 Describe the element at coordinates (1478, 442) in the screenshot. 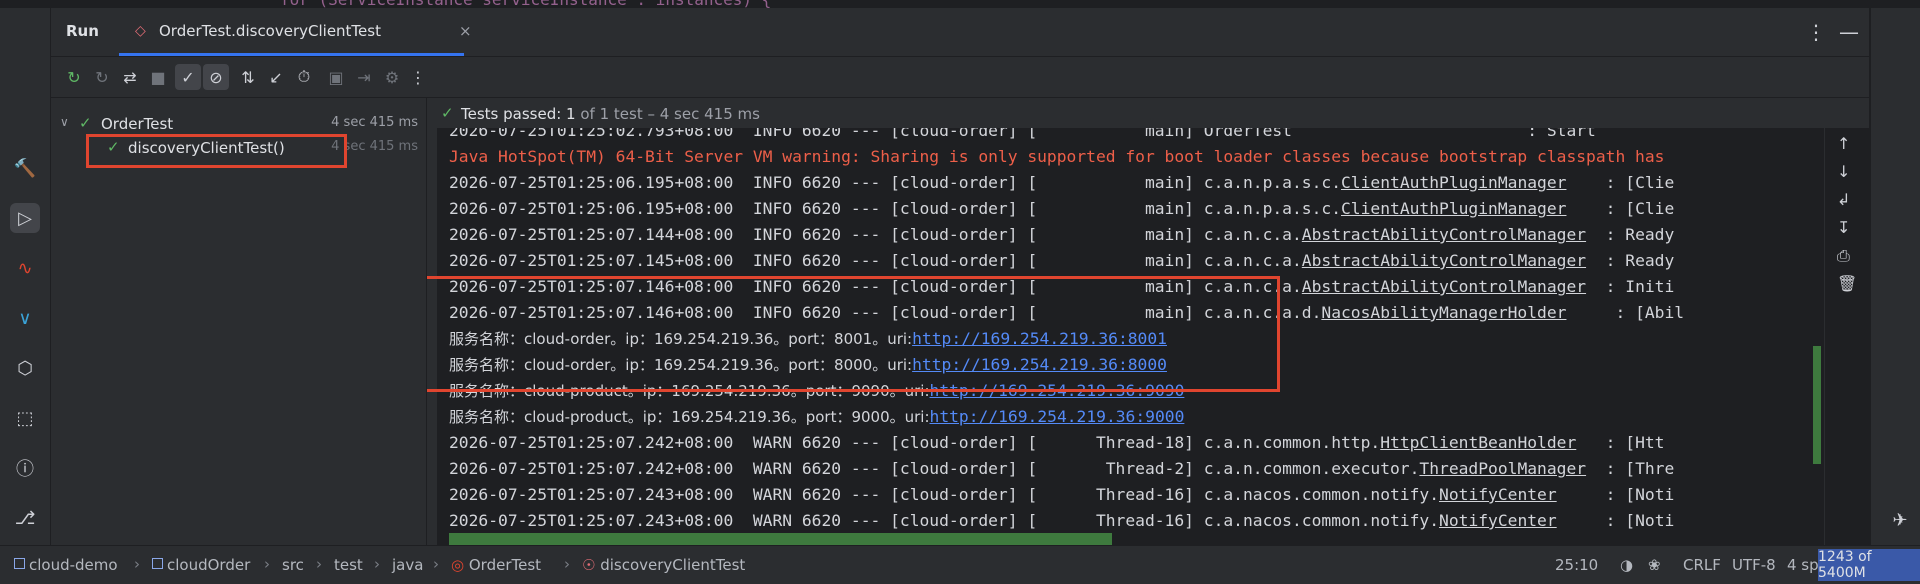

I see `log-cls: HttpClientBeanHolder` at that location.